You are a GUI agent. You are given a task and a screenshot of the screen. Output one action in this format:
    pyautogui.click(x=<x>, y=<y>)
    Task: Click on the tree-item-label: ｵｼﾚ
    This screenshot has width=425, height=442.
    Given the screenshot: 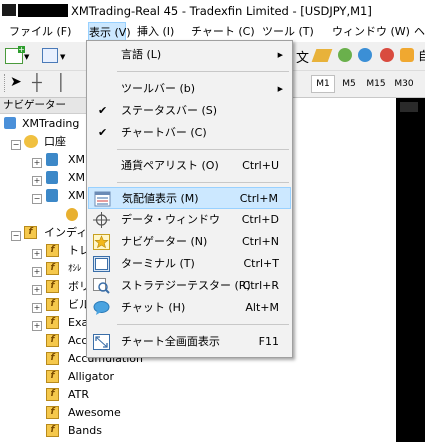 What is the action you would take?
    pyautogui.click(x=75, y=269)
    